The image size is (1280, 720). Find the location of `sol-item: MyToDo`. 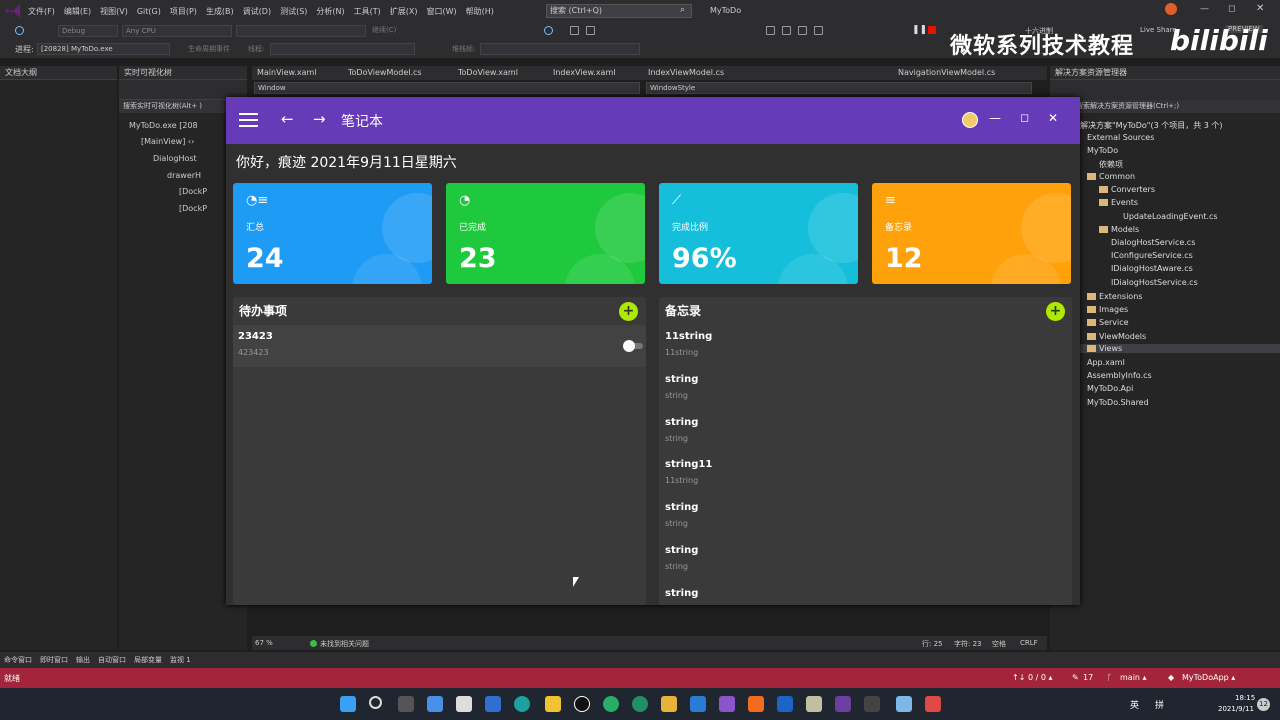

sol-item: MyToDo is located at coordinates (1102, 150).